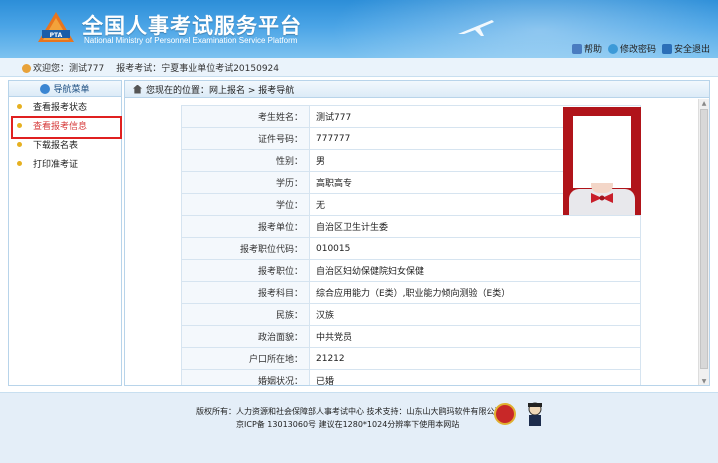 The height and width of the screenshot is (463, 718). Describe the element at coordinates (535, 414) in the screenshot. I see `cyber-police-icon` at that location.